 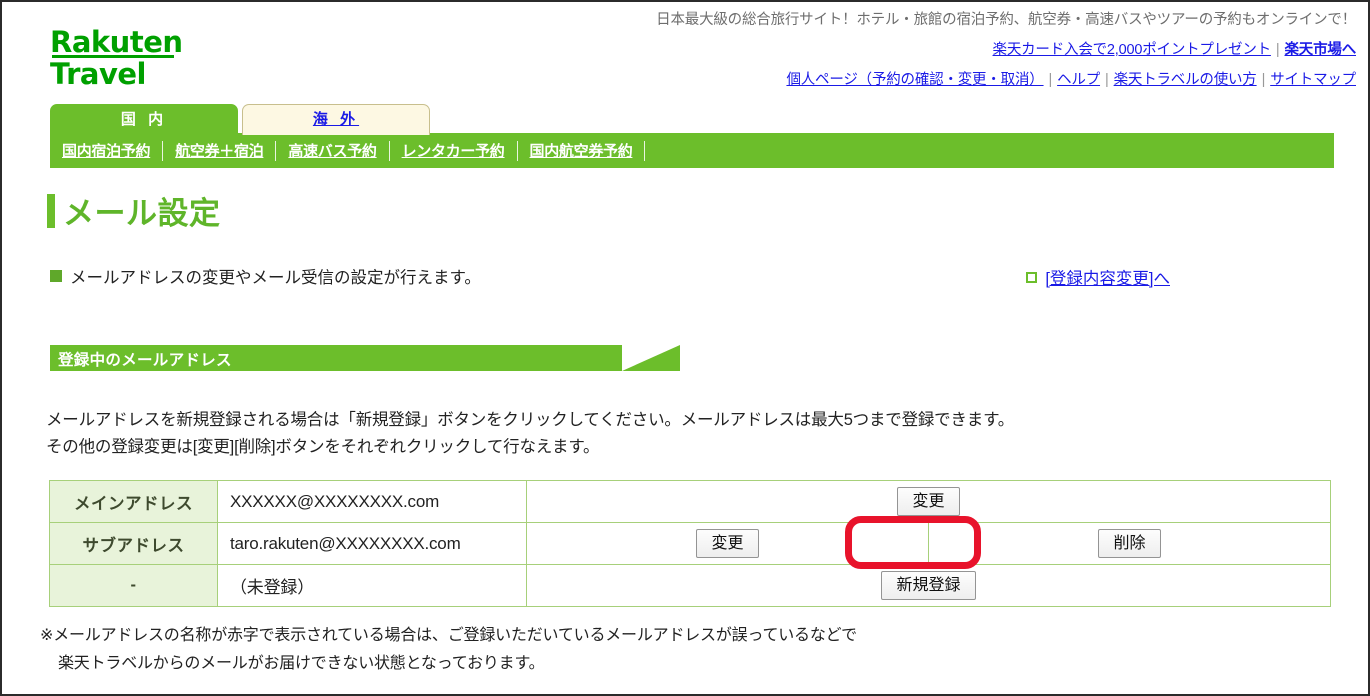 What do you see at coordinates (142, 213) in the screenshot?
I see `page-title-text: メール設定` at bounding box center [142, 213].